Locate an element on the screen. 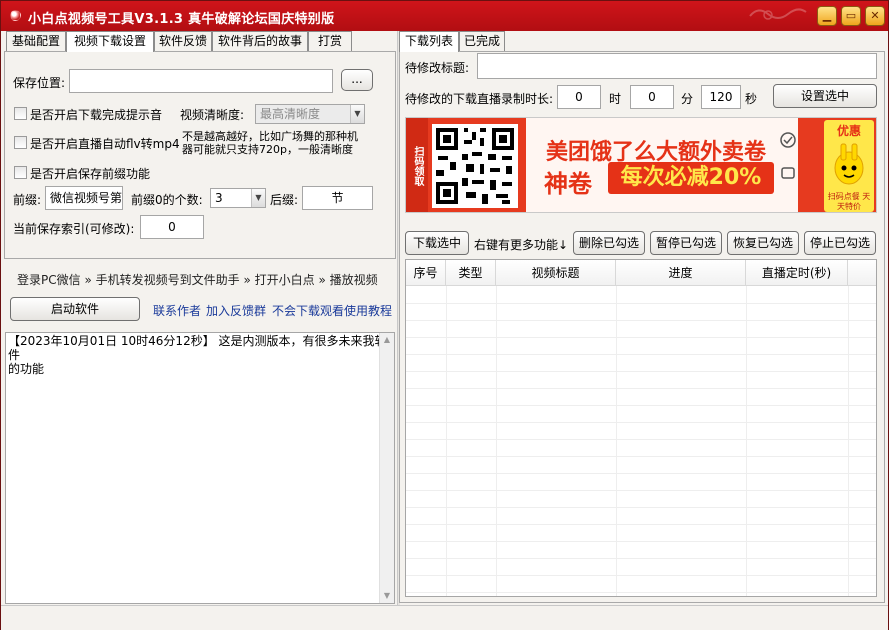 This screenshot has height=630, width=889. clarity-select: 最高清晰度 ▼ is located at coordinates (310, 114).